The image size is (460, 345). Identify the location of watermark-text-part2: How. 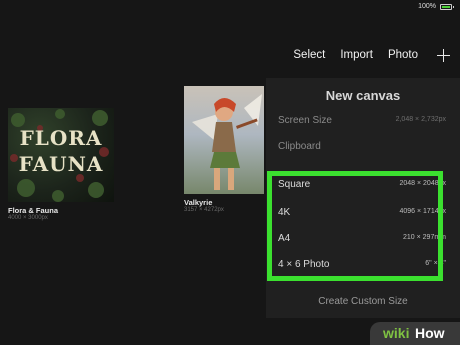
(430, 333).